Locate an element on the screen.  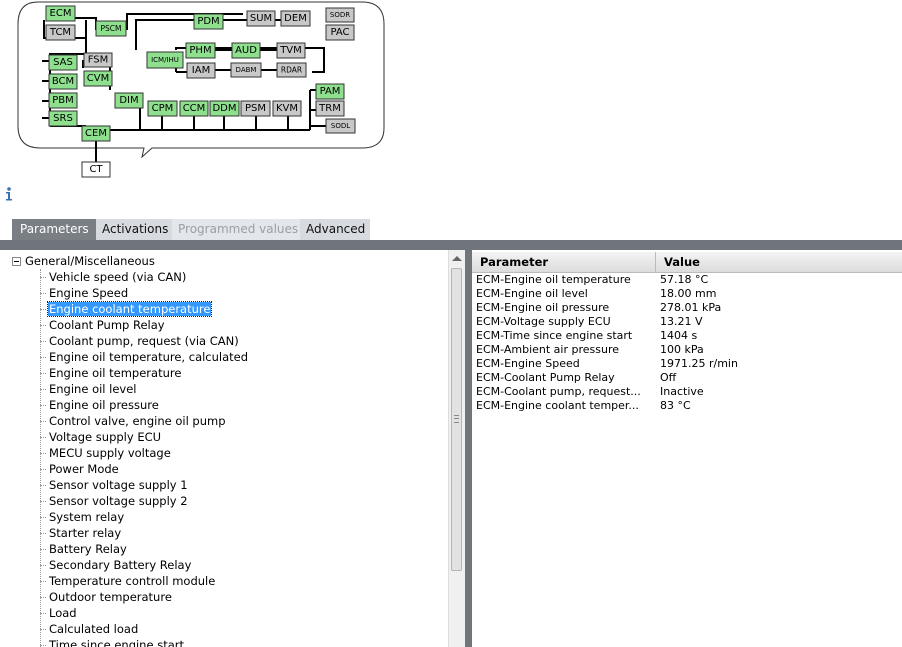
tree-item-label: Engine oil temperature, calculated is located at coordinates (149, 357).